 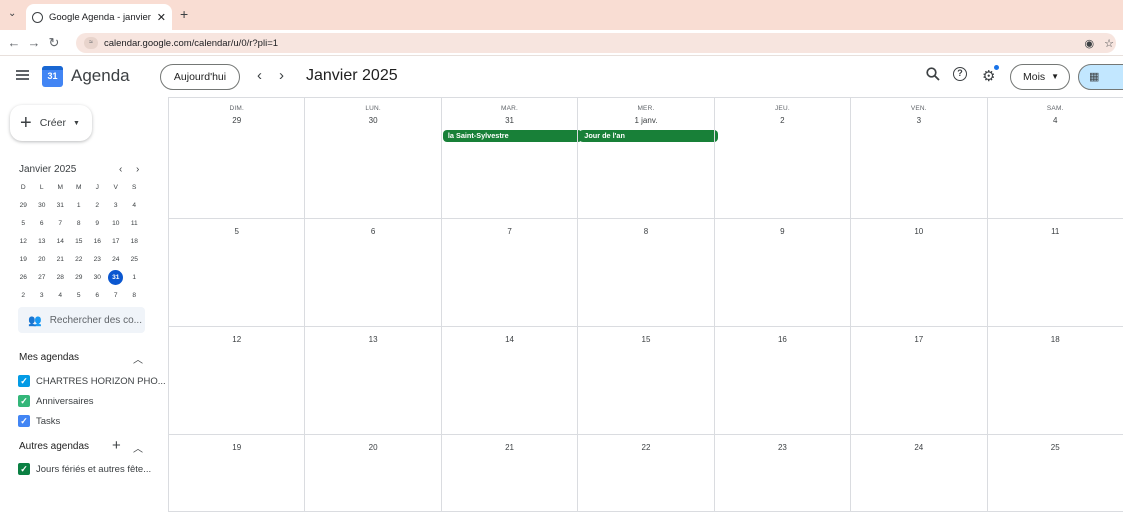 What do you see at coordinates (236, 120) in the screenshot?
I see `day-number: 29` at bounding box center [236, 120].